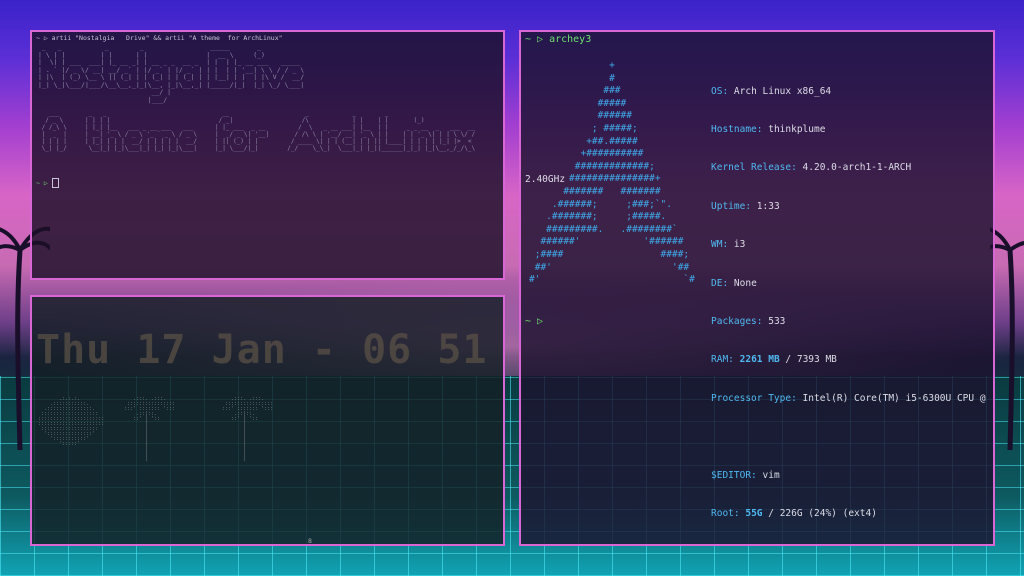 Image resolution: width=1024 pixels, height=576 pixels. What do you see at coordinates (811, 168) in the screenshot?
I see `info-kernel: Kernel Release: 4.20.0-arch1-1-ARCH` at bounding box center [811, 168].